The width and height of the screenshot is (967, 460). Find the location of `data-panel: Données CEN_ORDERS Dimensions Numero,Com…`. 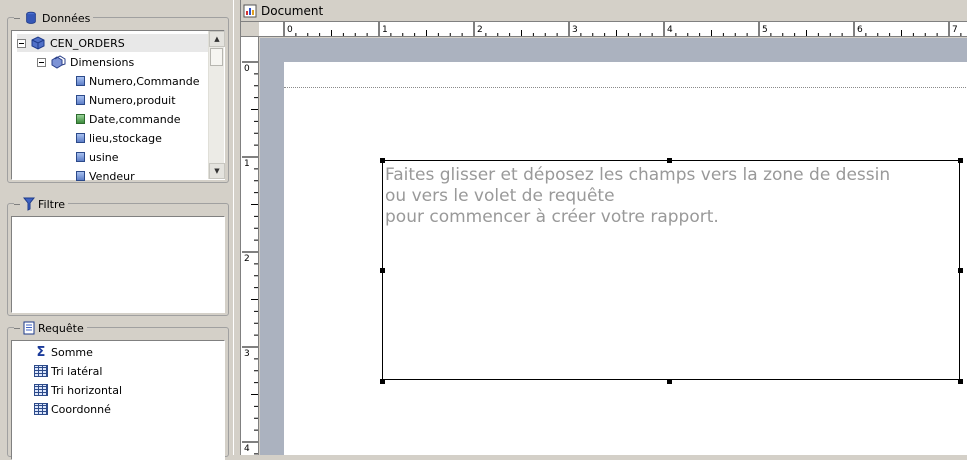

data-panel: Données CEN_ORDERS Dimensions Numero,Com… is located at coordinates (118, 96).